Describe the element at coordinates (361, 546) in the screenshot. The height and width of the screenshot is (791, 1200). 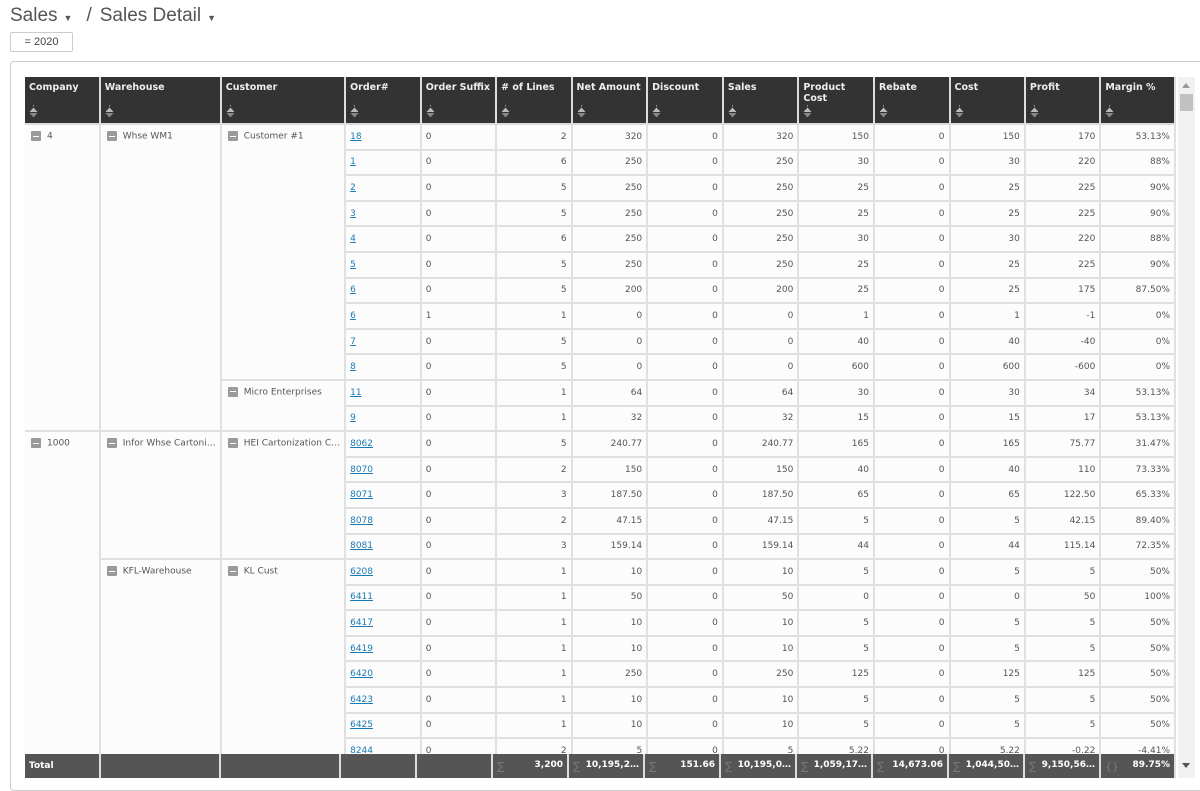
I see `order-link: 8081` at that location.